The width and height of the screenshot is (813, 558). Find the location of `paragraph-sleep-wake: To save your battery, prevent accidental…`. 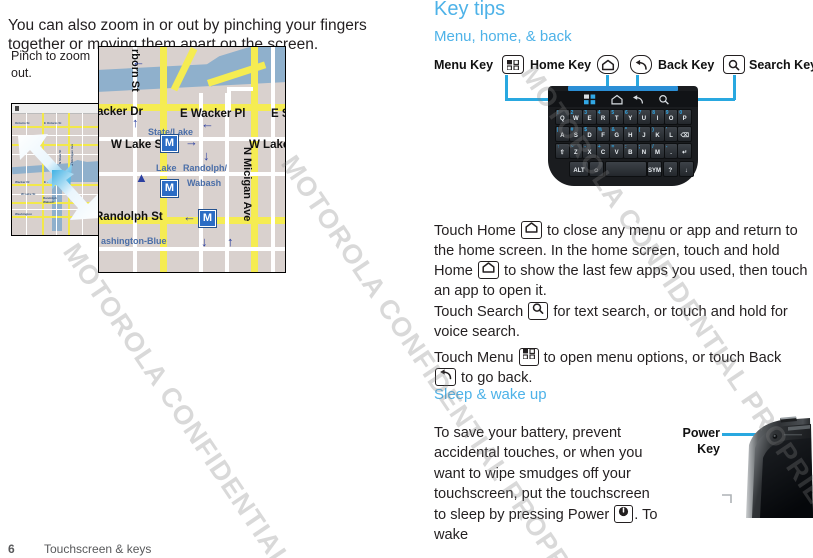

paragraph-sleep-wake: To save your battery, prevent accidental… is located at coordinates (546, 484).